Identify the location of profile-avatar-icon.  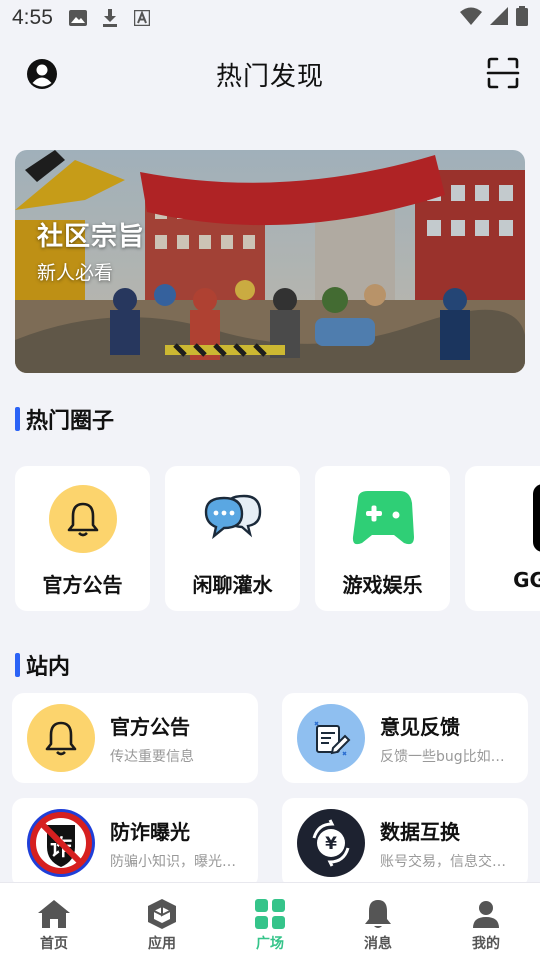
(42, 74).